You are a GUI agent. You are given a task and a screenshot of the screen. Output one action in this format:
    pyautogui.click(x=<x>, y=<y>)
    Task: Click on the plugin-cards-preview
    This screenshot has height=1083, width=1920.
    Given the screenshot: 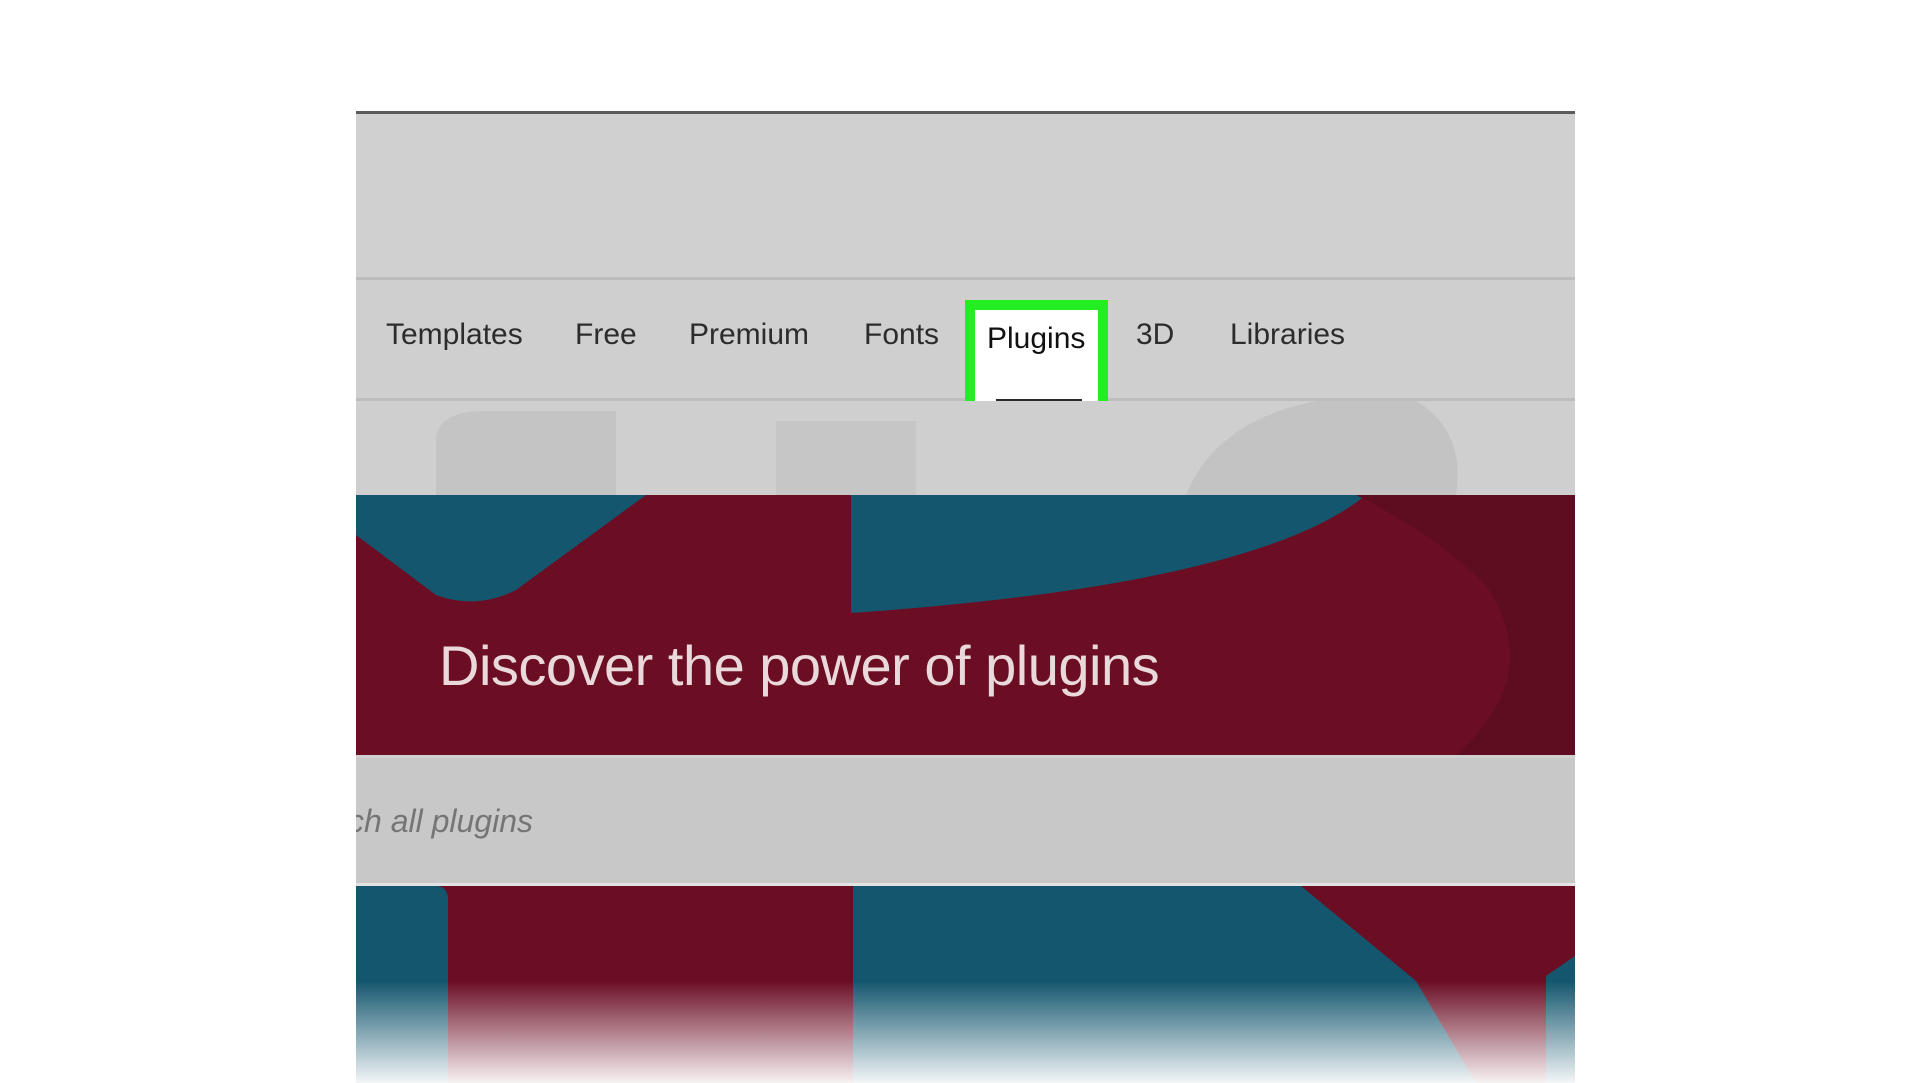 What is the action you would take?
    pyautogui.click(x=965, y=984)
    